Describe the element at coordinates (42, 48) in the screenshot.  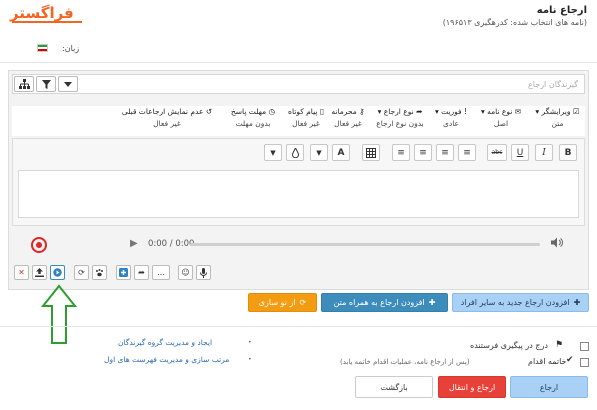
I see `iran-flag-icon` at that location.